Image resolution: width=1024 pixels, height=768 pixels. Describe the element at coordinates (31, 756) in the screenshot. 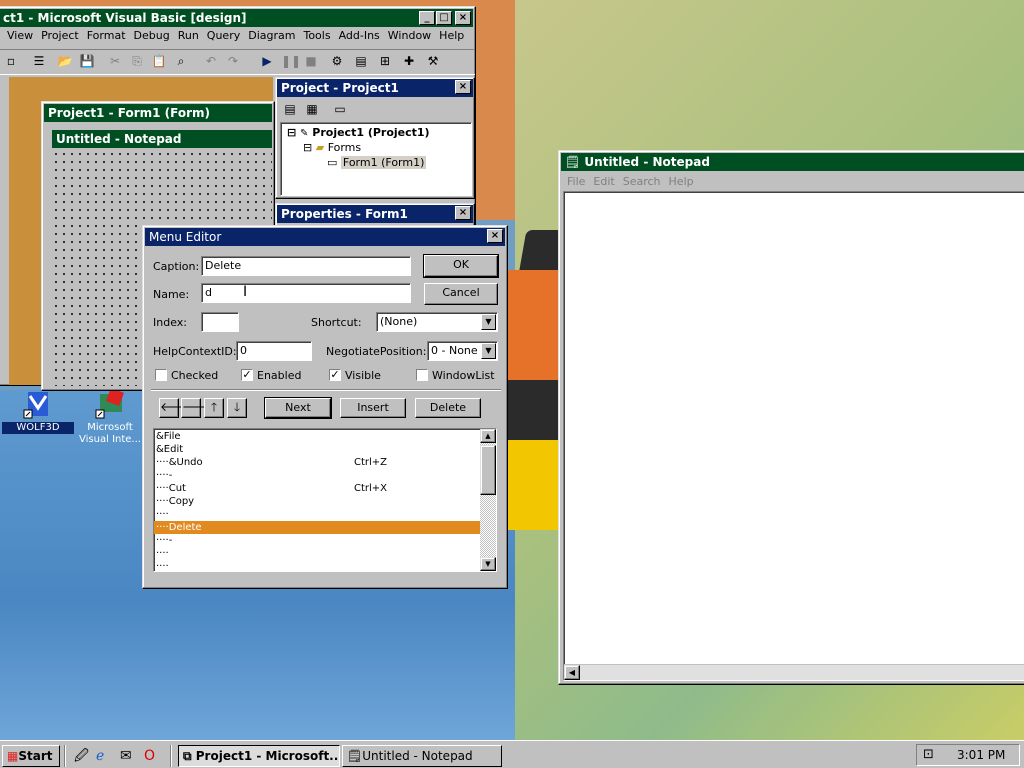

I see `start-button: ▦Start` at that location.